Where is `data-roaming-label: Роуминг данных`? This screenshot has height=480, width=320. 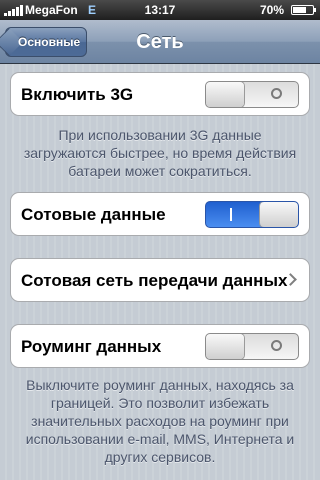
data-roaming-label: Роуминг данных is located at coordinates (91, 346).